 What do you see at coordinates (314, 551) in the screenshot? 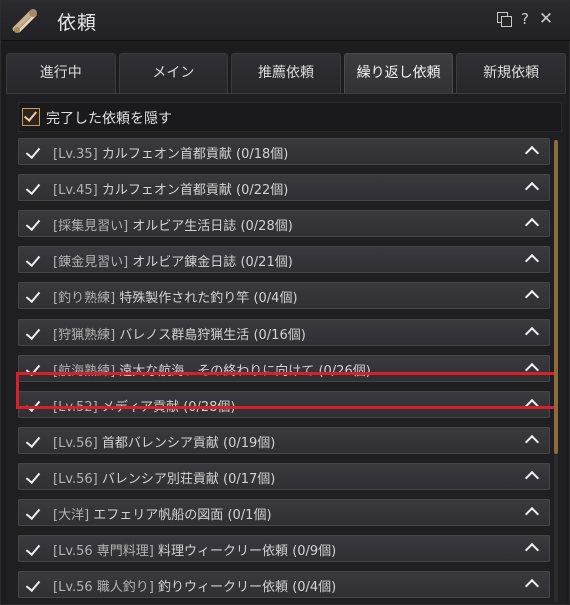
I see `quest-progress: (0/9個)` at bounding box center [314, 551].